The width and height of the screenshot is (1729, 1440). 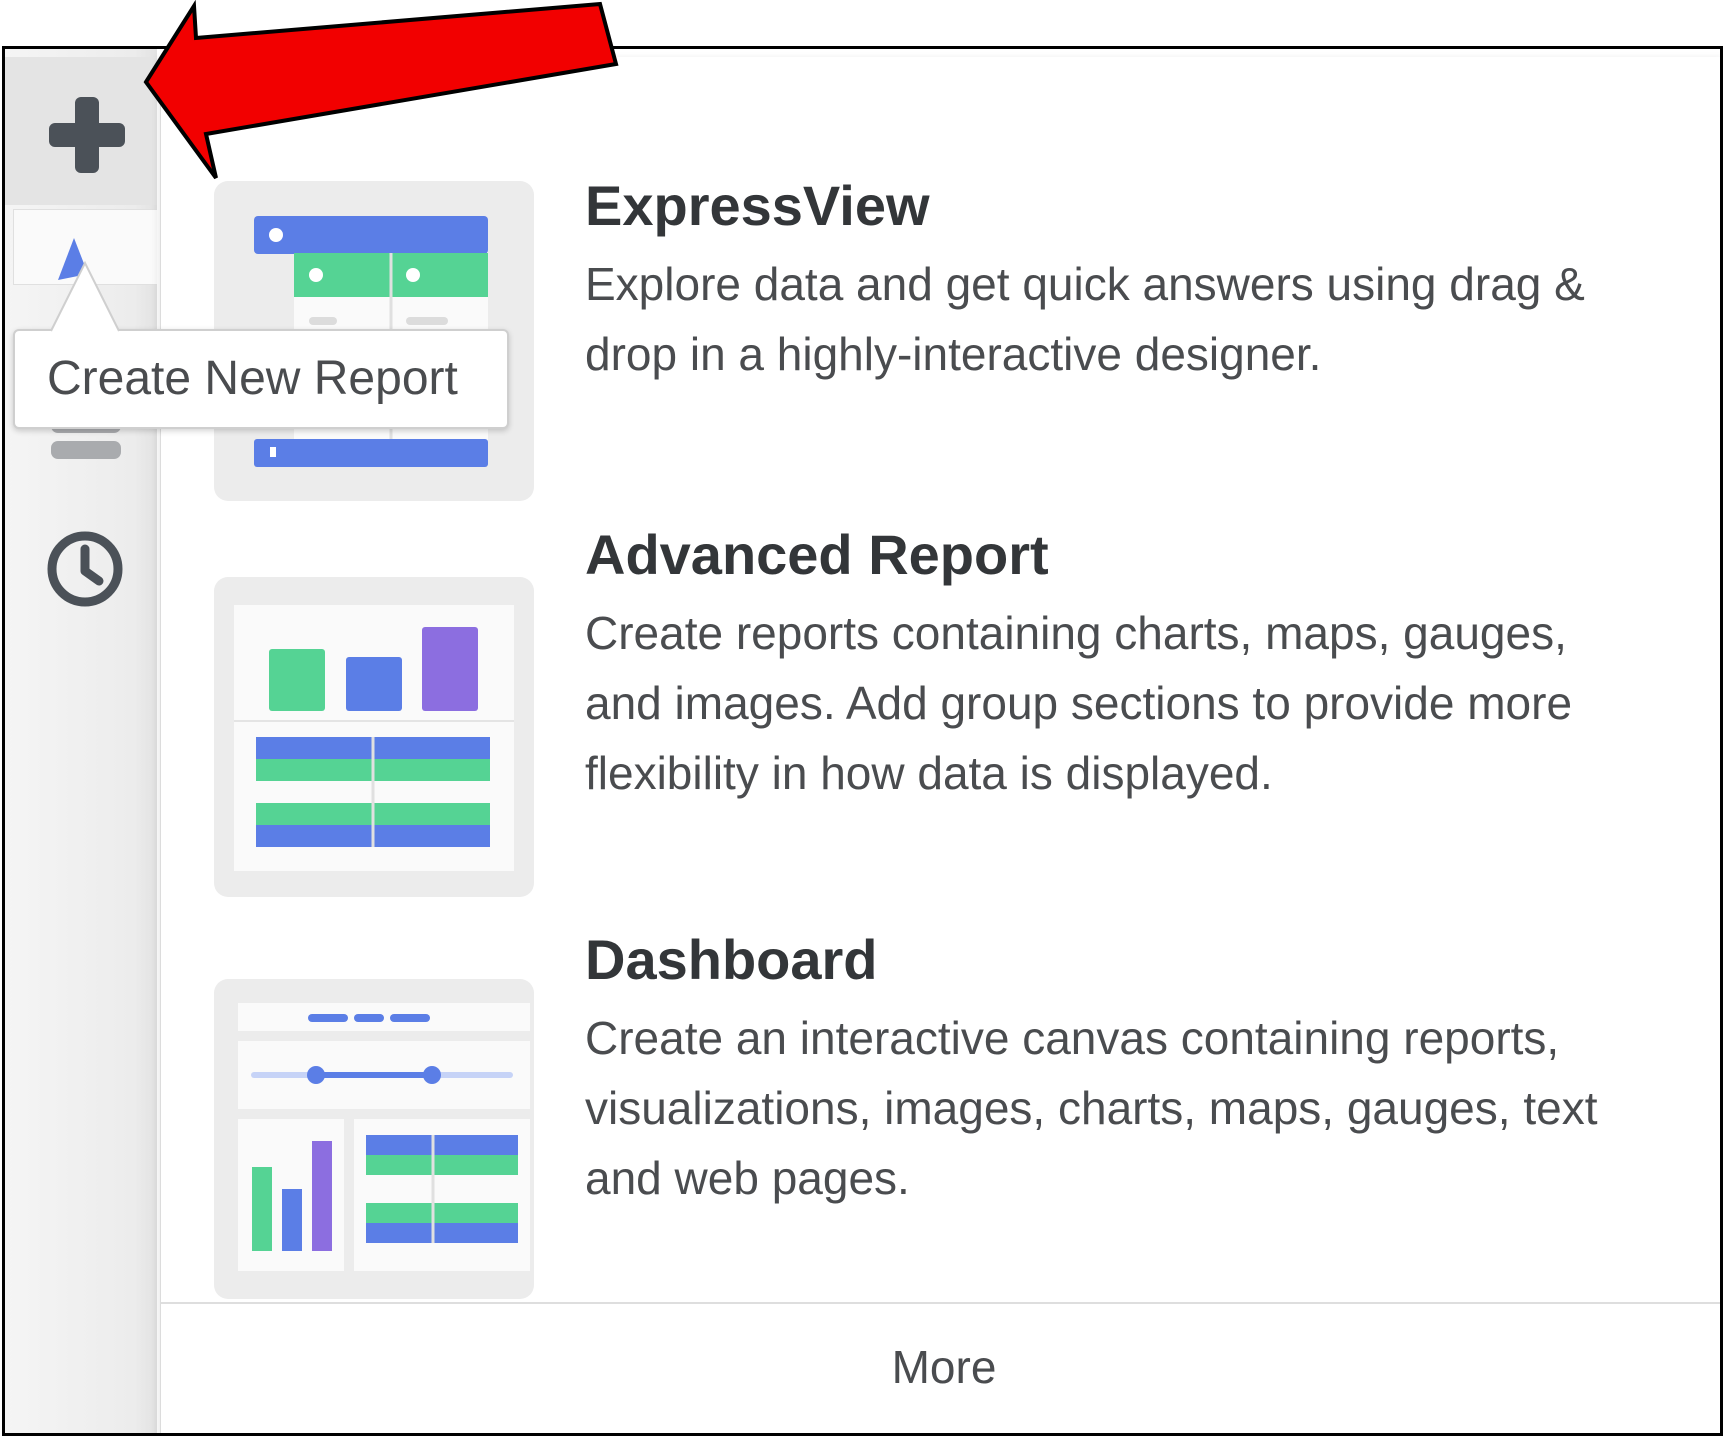 I want to click on annotation-arrow-icon, so click(x=381, y=90).